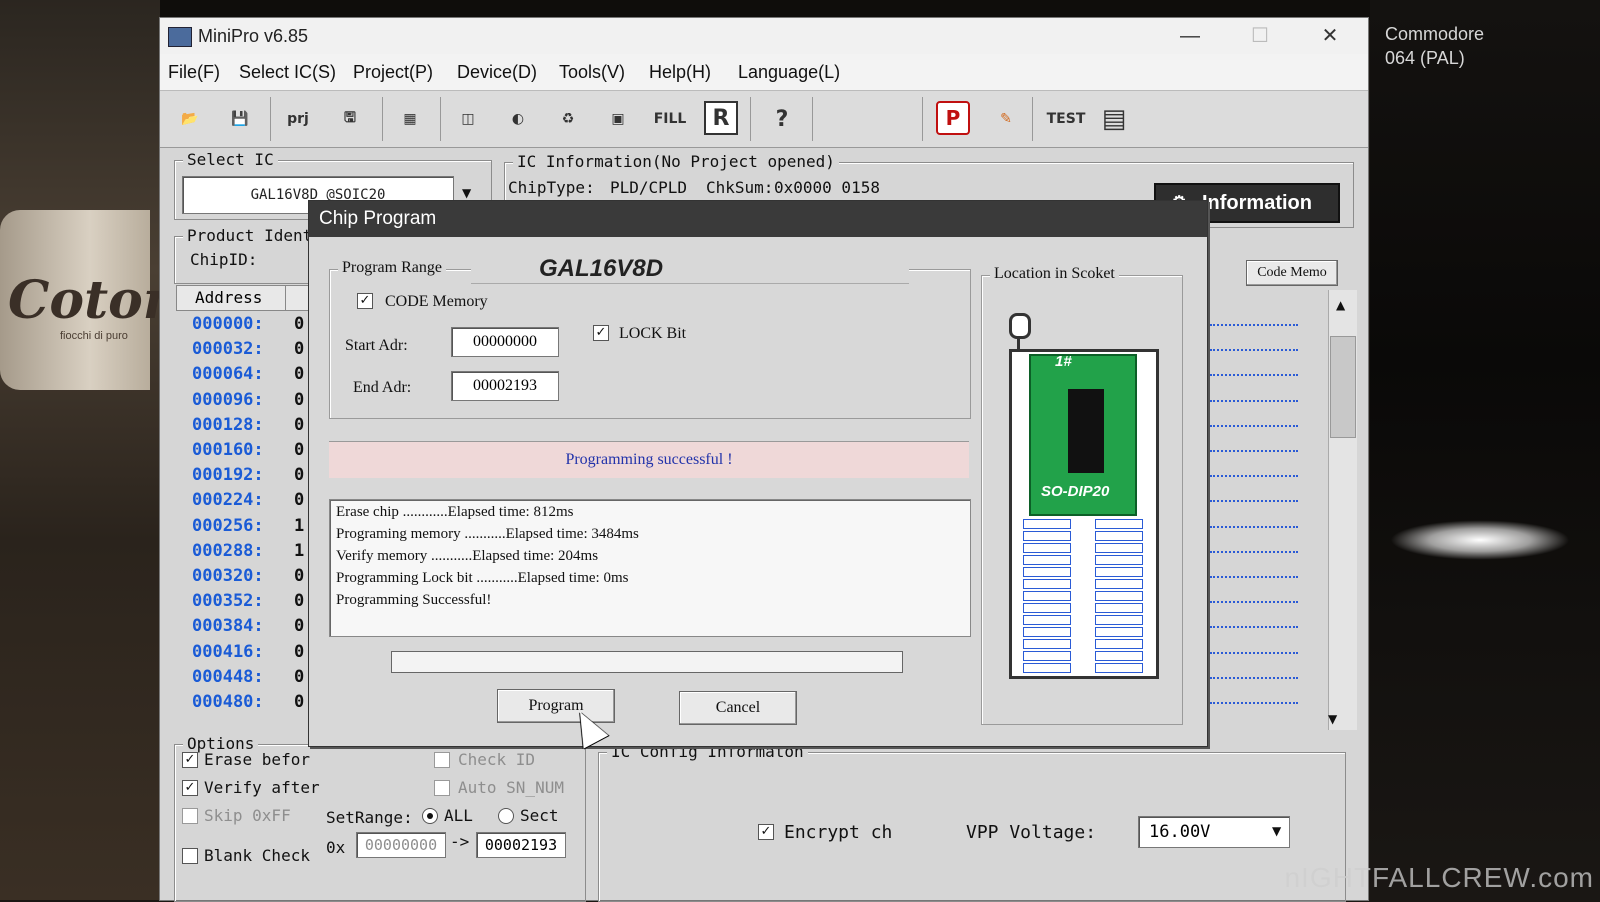 The image size is (1600, 902). I want to click on address-header-label: Address, so click(229, 297).